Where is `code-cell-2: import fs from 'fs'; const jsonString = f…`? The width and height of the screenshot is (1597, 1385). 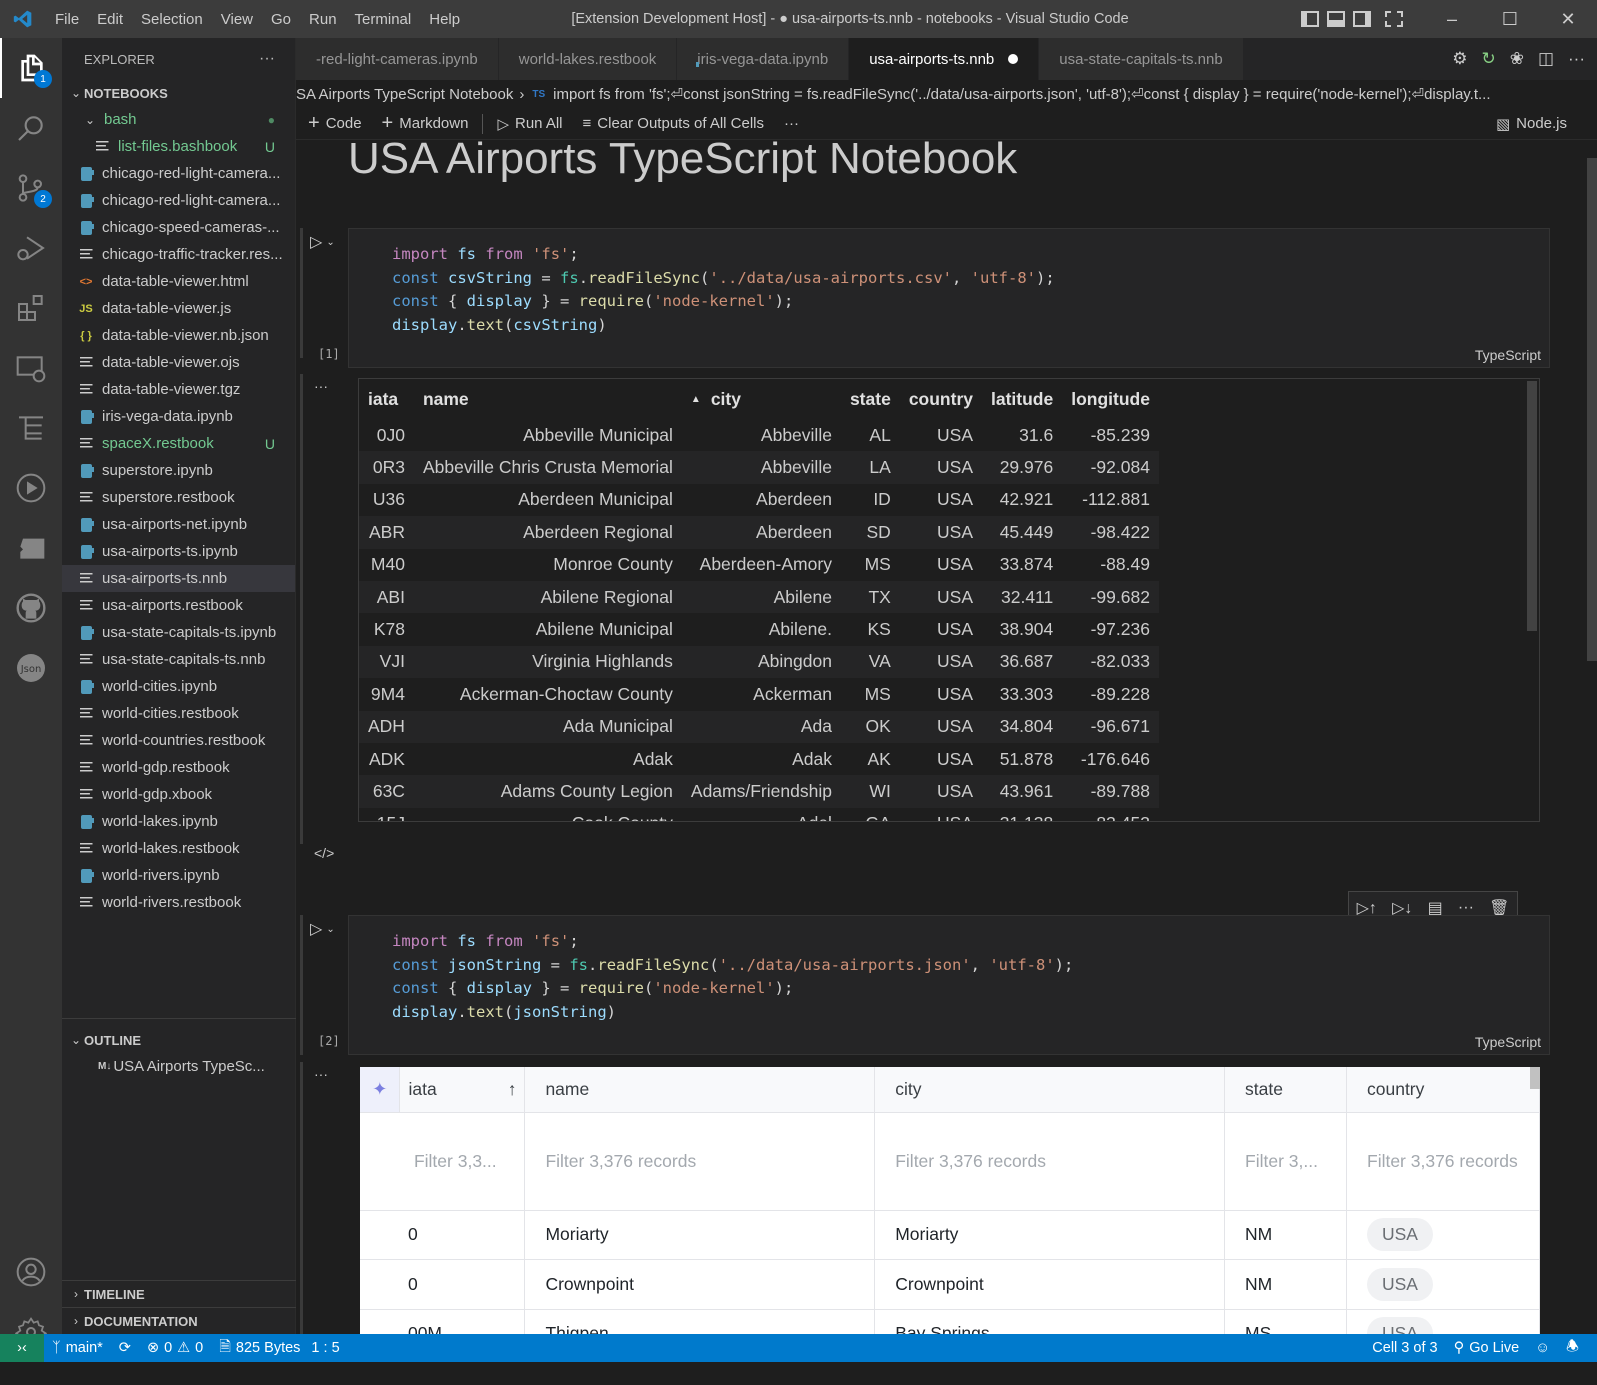
code-cell-2: import fs from 'fs'; const jsonString = f… is located at coordinates (949, 985).